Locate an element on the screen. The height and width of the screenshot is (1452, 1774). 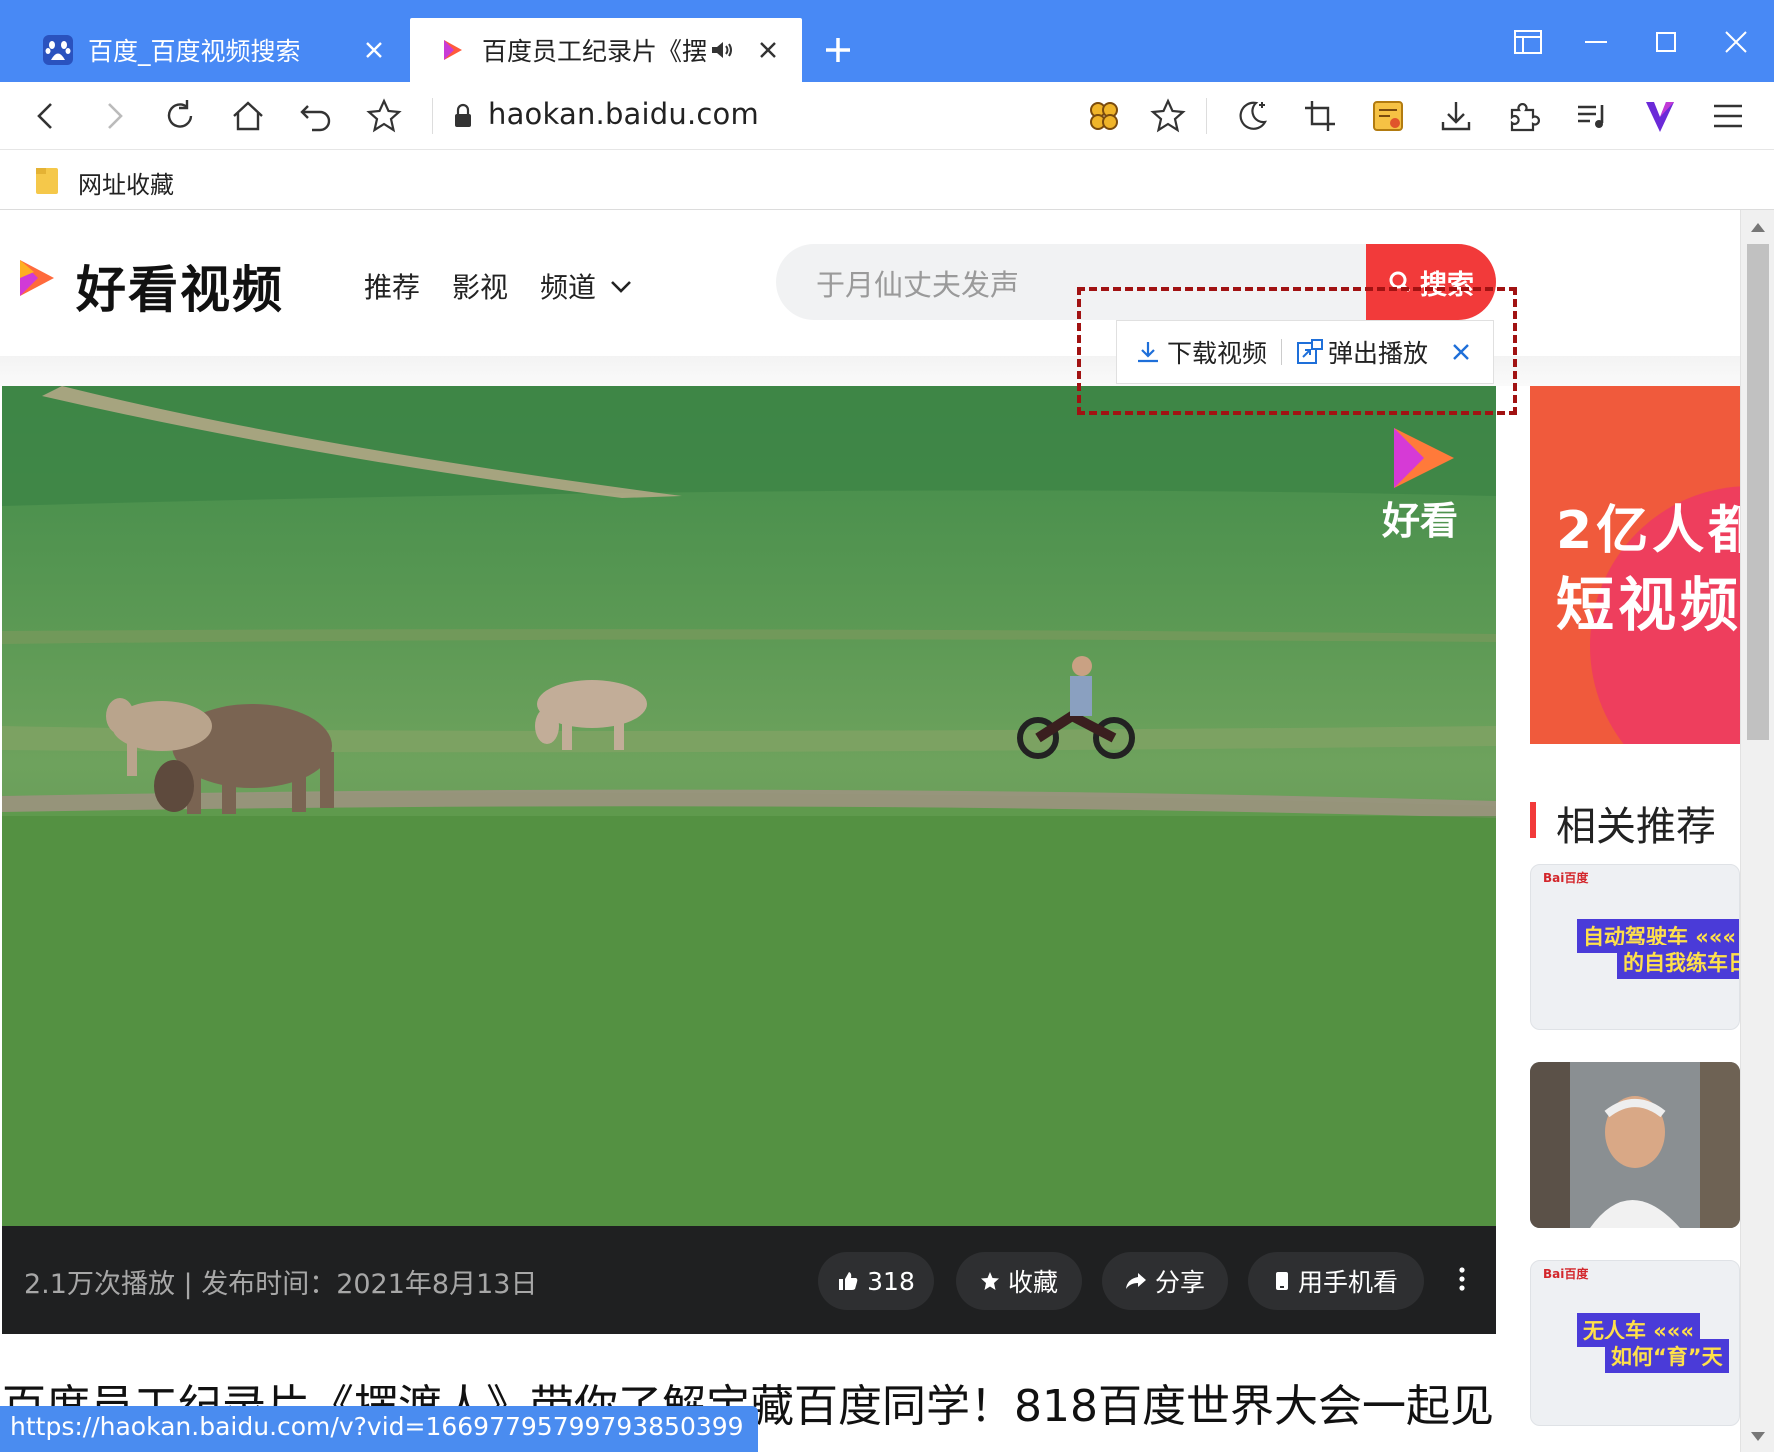
window-close-icon is located at coordinates (1736, 42).